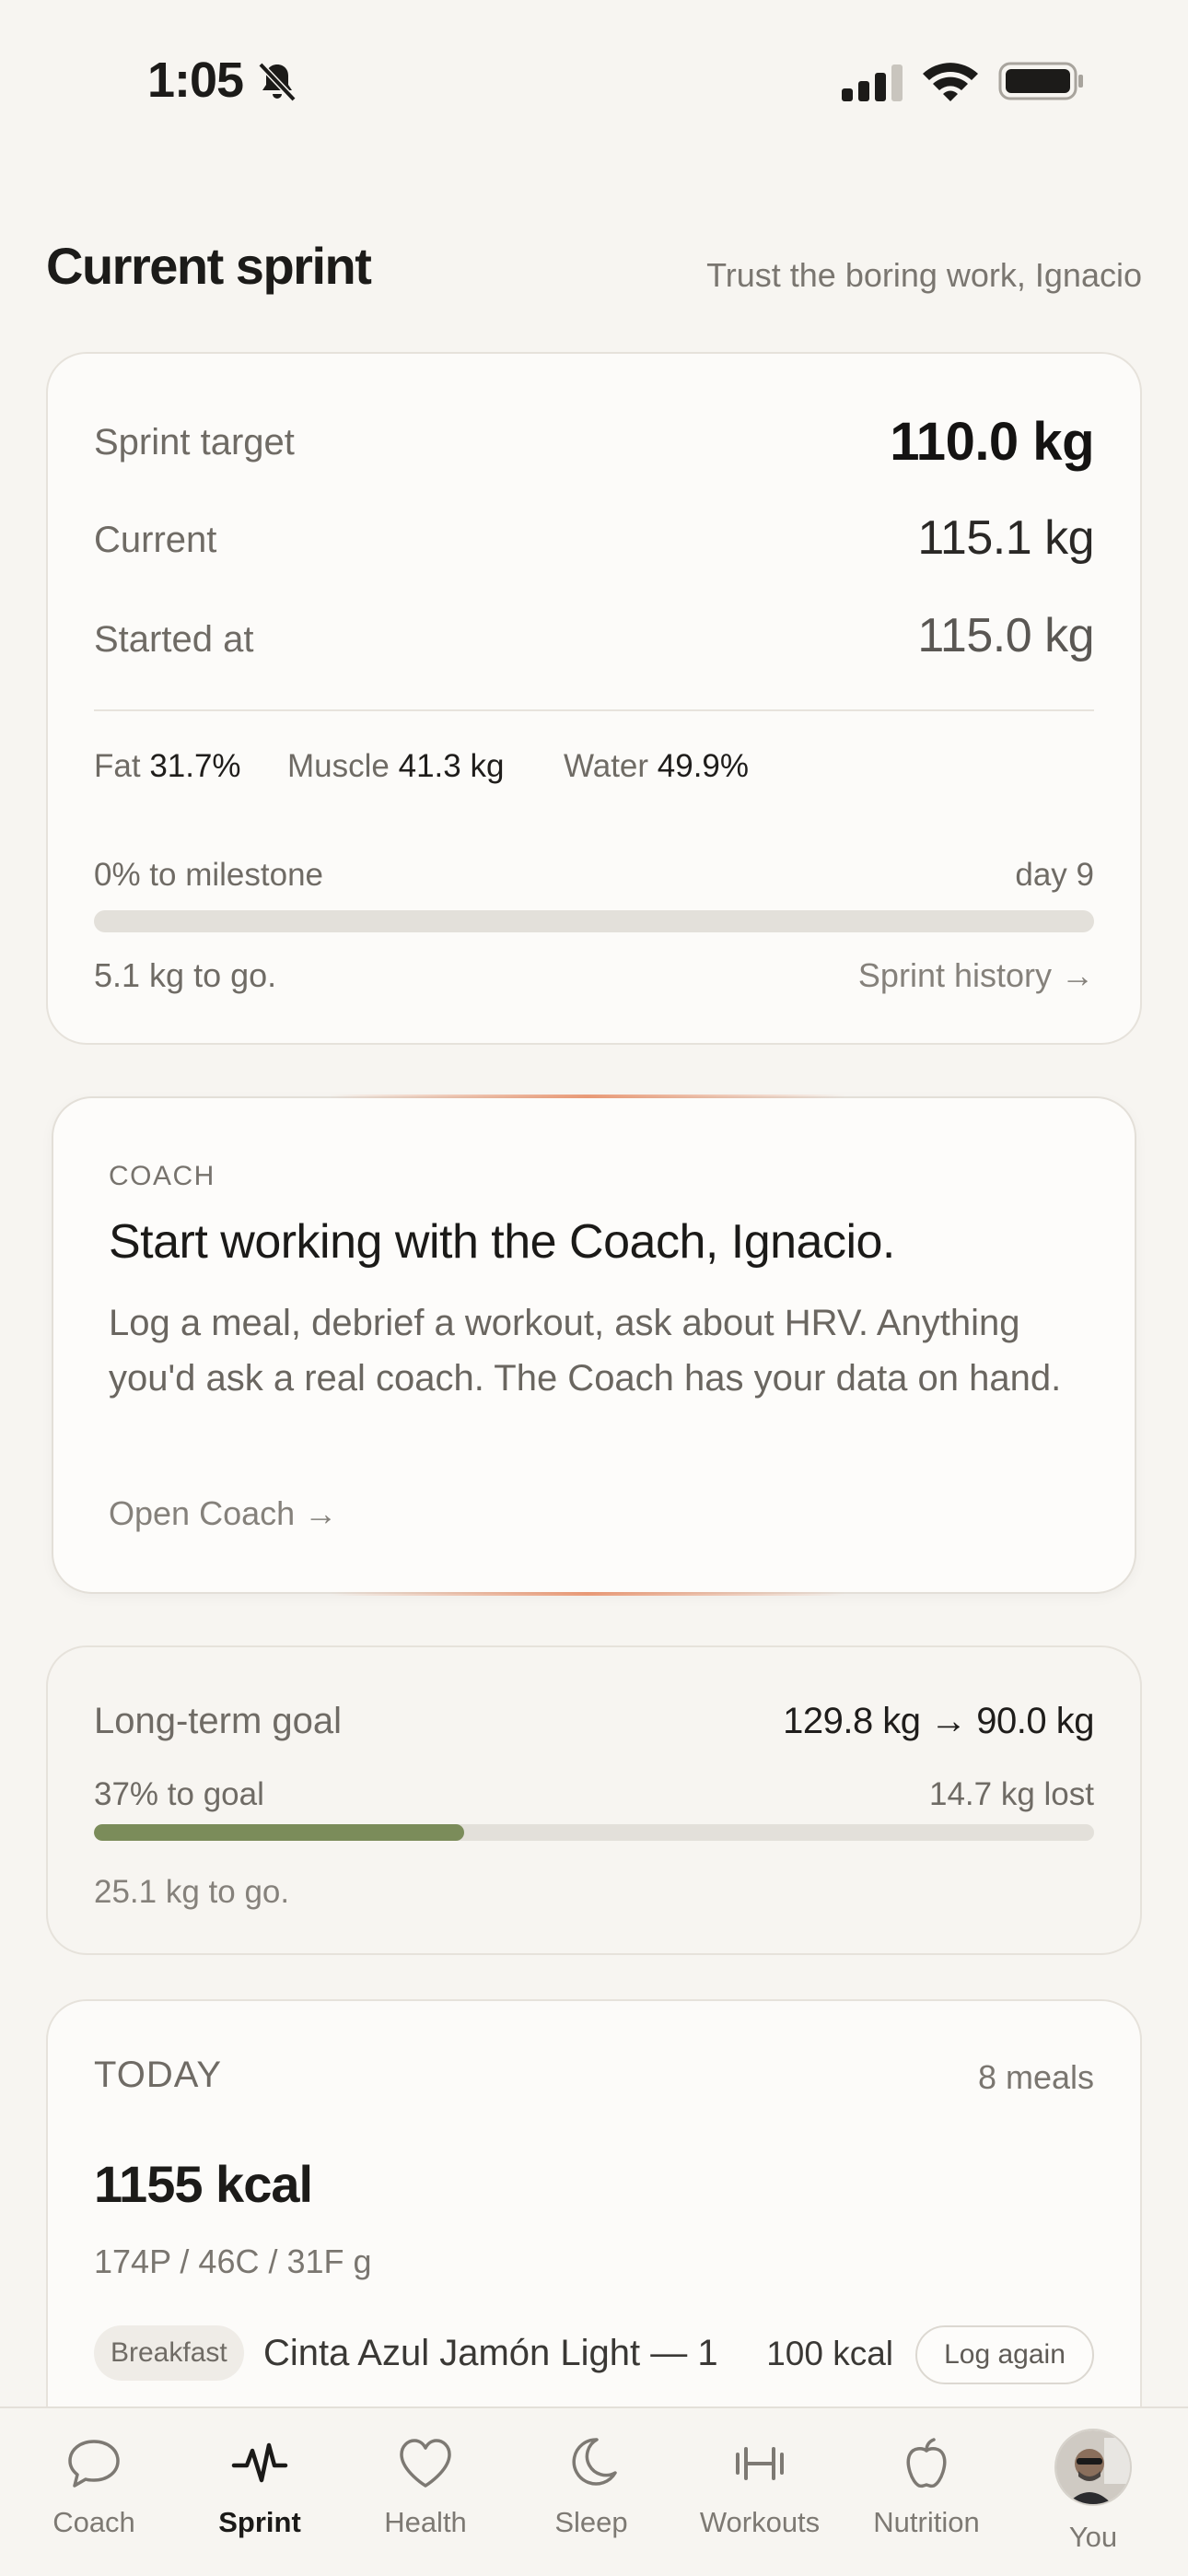 The height and width of the screenshot is (2576, 1188). Describe the element at coordinates (1054, 875) in the screenshot. I see `sprint-day-label: day 9` at that location.